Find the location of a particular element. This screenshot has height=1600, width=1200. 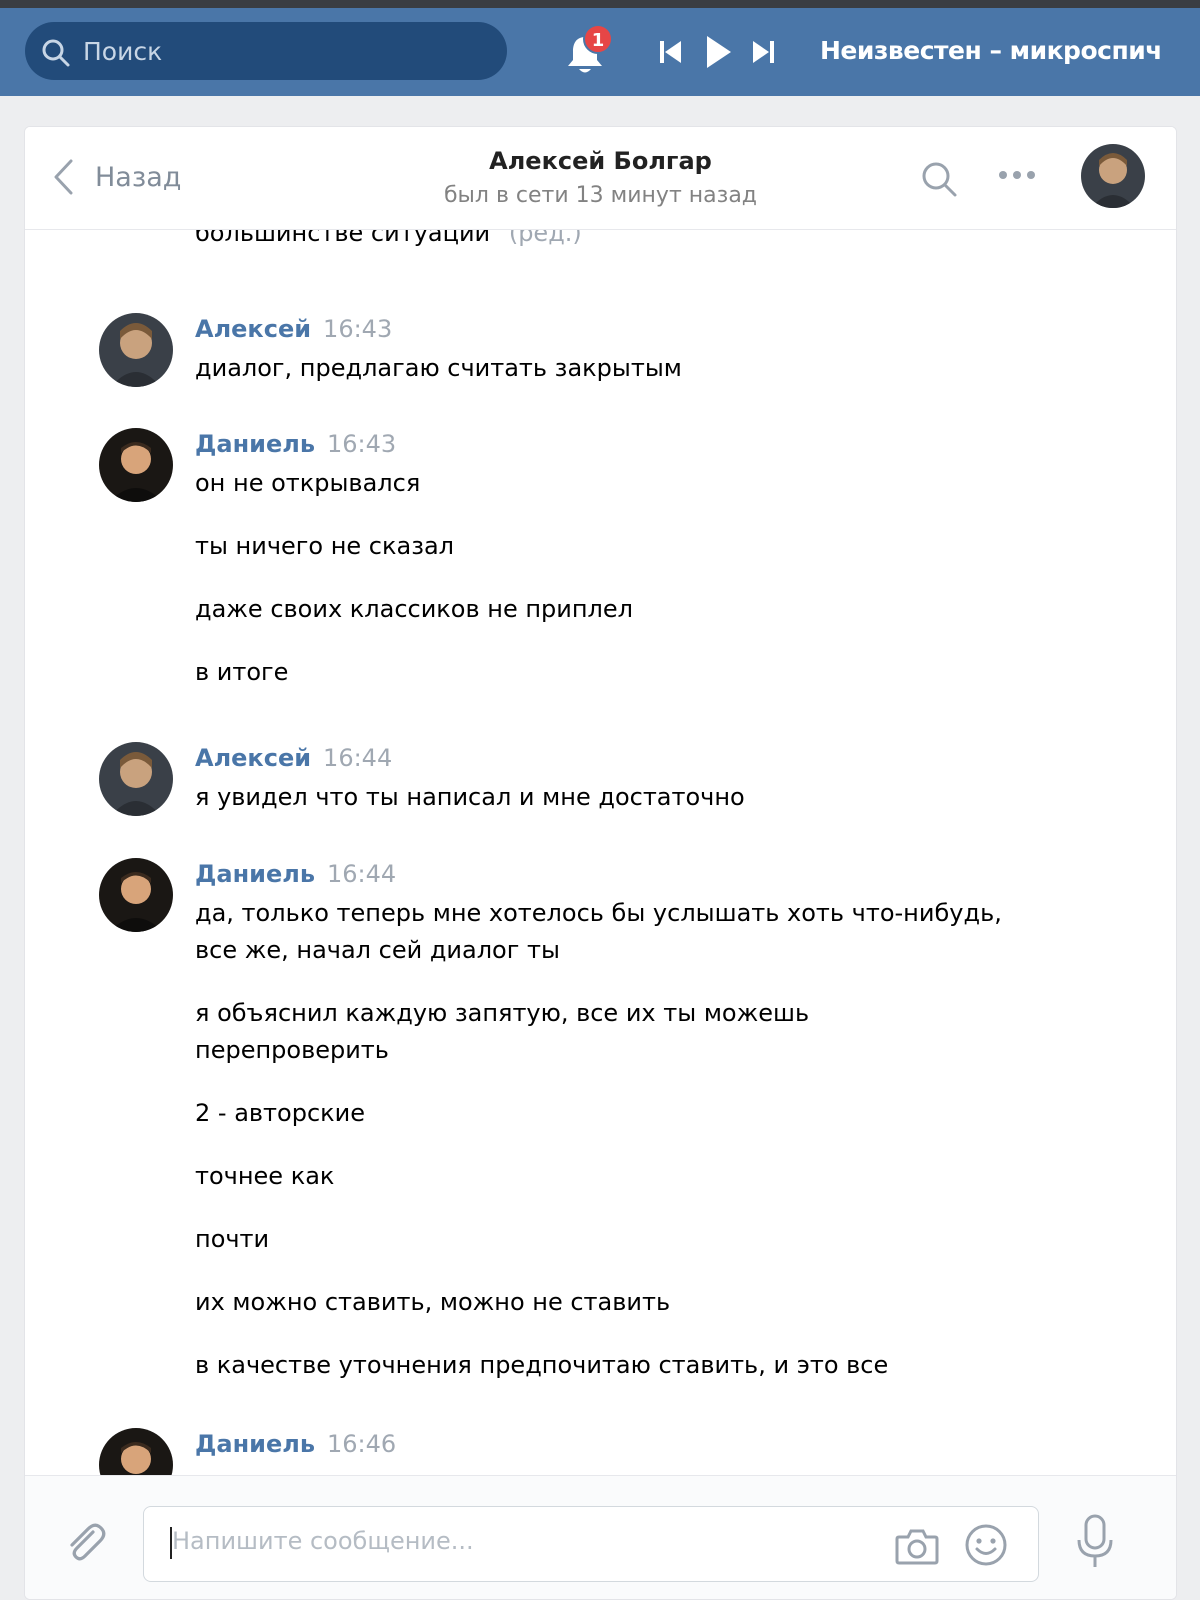

window-top-strip is located at coordinates (600, 4).